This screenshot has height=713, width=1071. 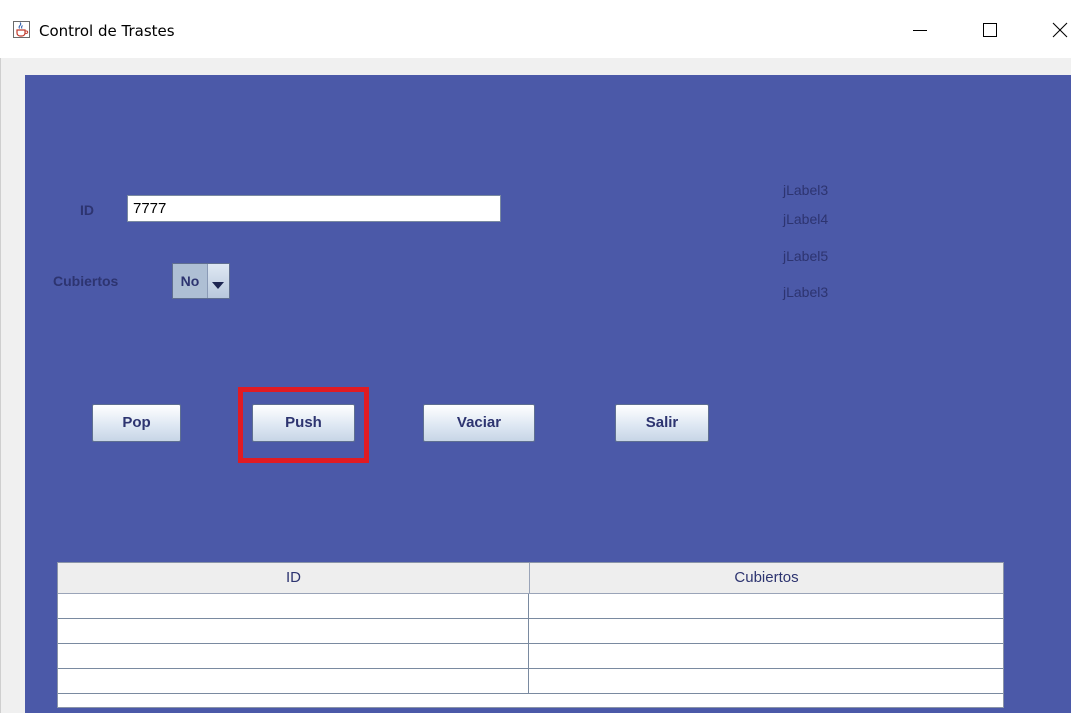 What do you see at coordinates (87, 210) in the screenshot?
I see `id-label: ID` at bounding box center [87, 210].